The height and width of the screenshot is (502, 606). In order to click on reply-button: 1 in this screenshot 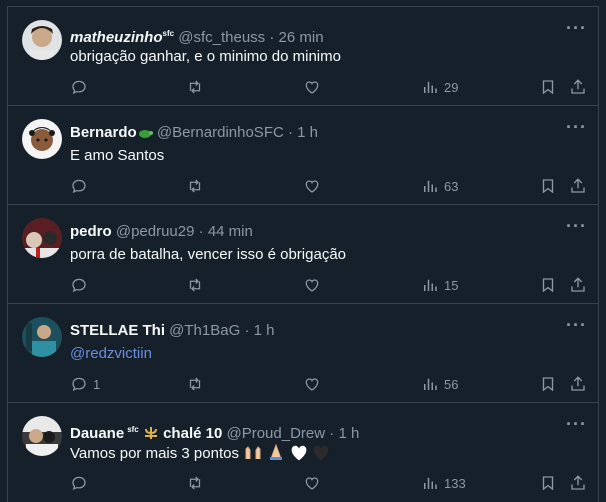, I will do `click(85, 384)`.